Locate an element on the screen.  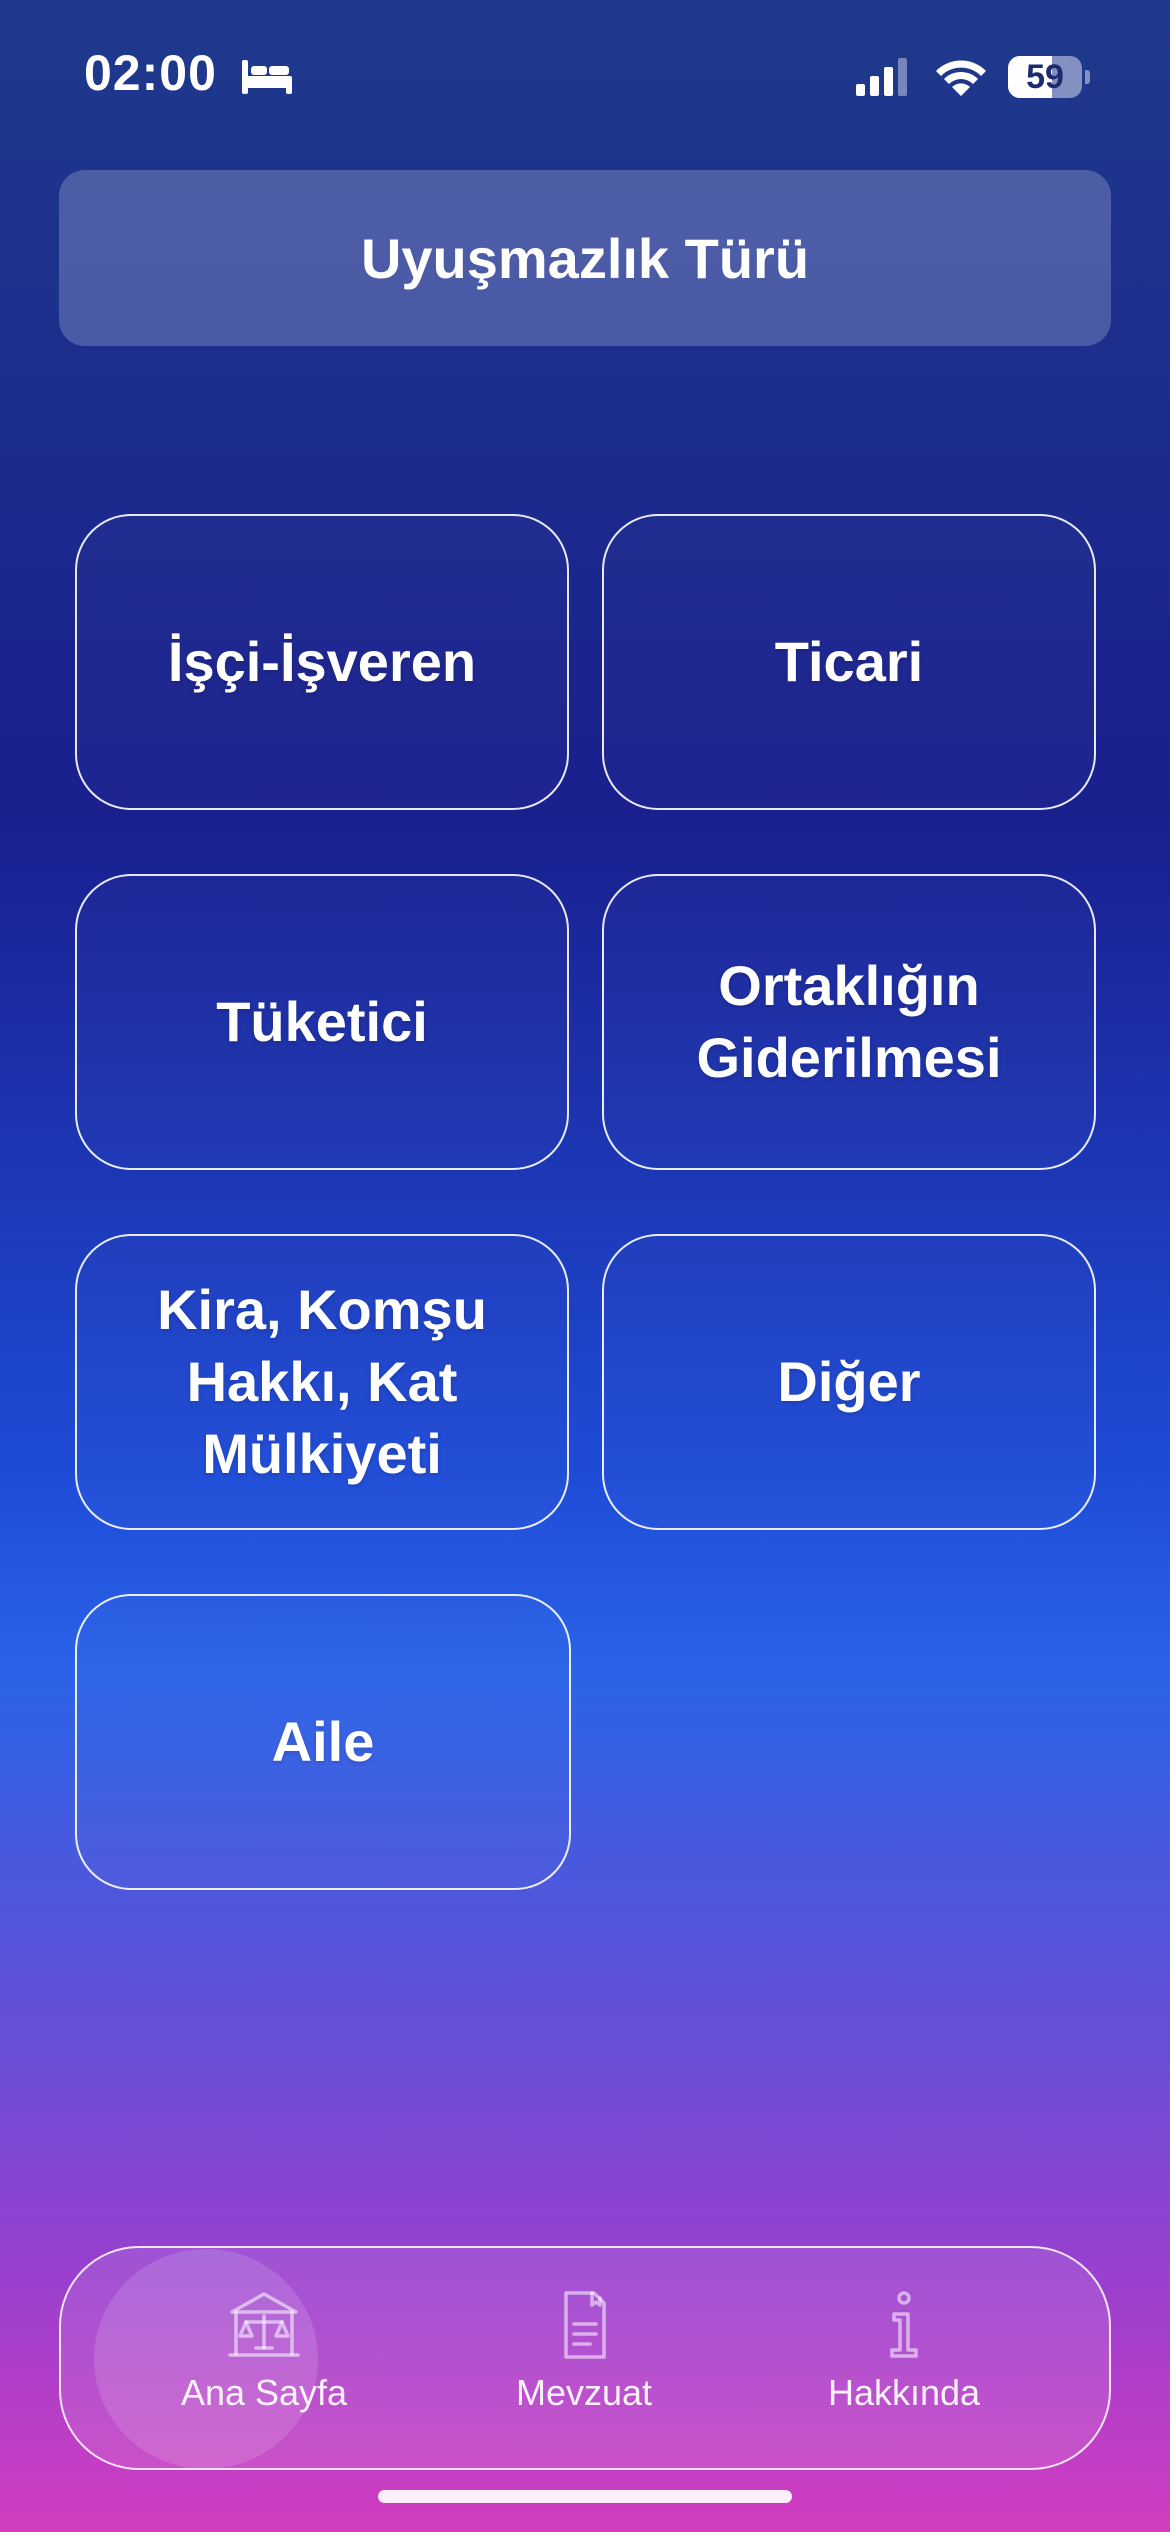
category-label: Kira, Komşu Hakkı, Kat Mülkiyeti is located at coordinates (322, 1381).